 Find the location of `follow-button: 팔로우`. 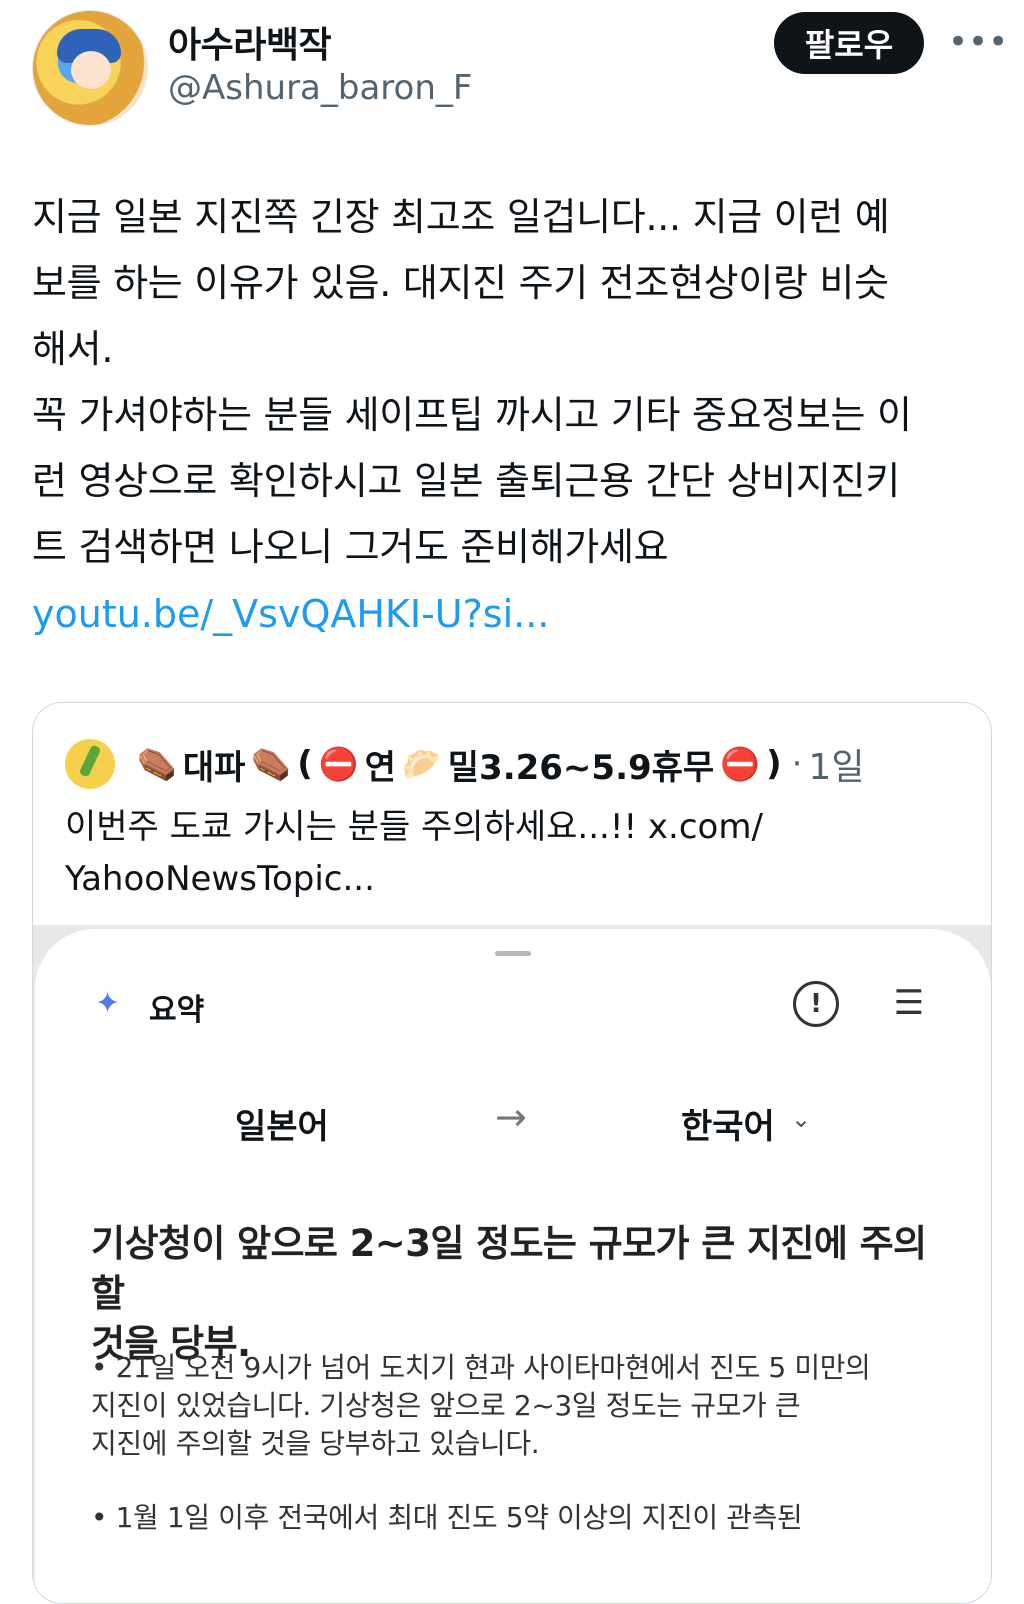

follow-button: 팔로우 is located at coordinates (849, 43).